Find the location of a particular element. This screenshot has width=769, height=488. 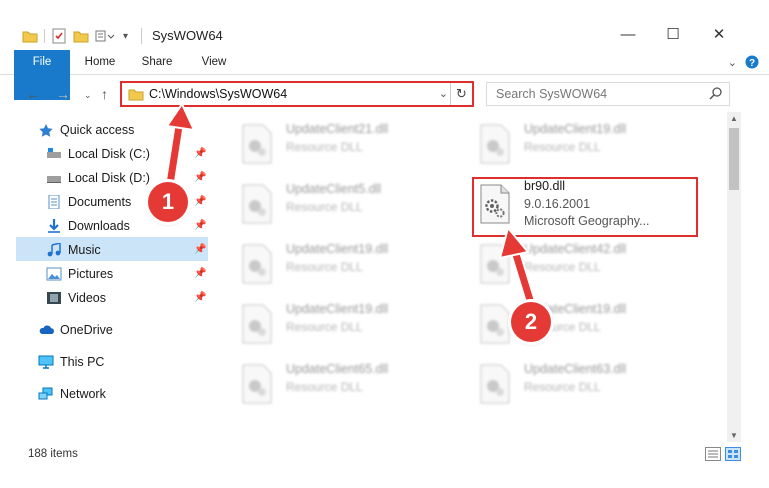

cloud-icon is located at coordinates (46, 330).